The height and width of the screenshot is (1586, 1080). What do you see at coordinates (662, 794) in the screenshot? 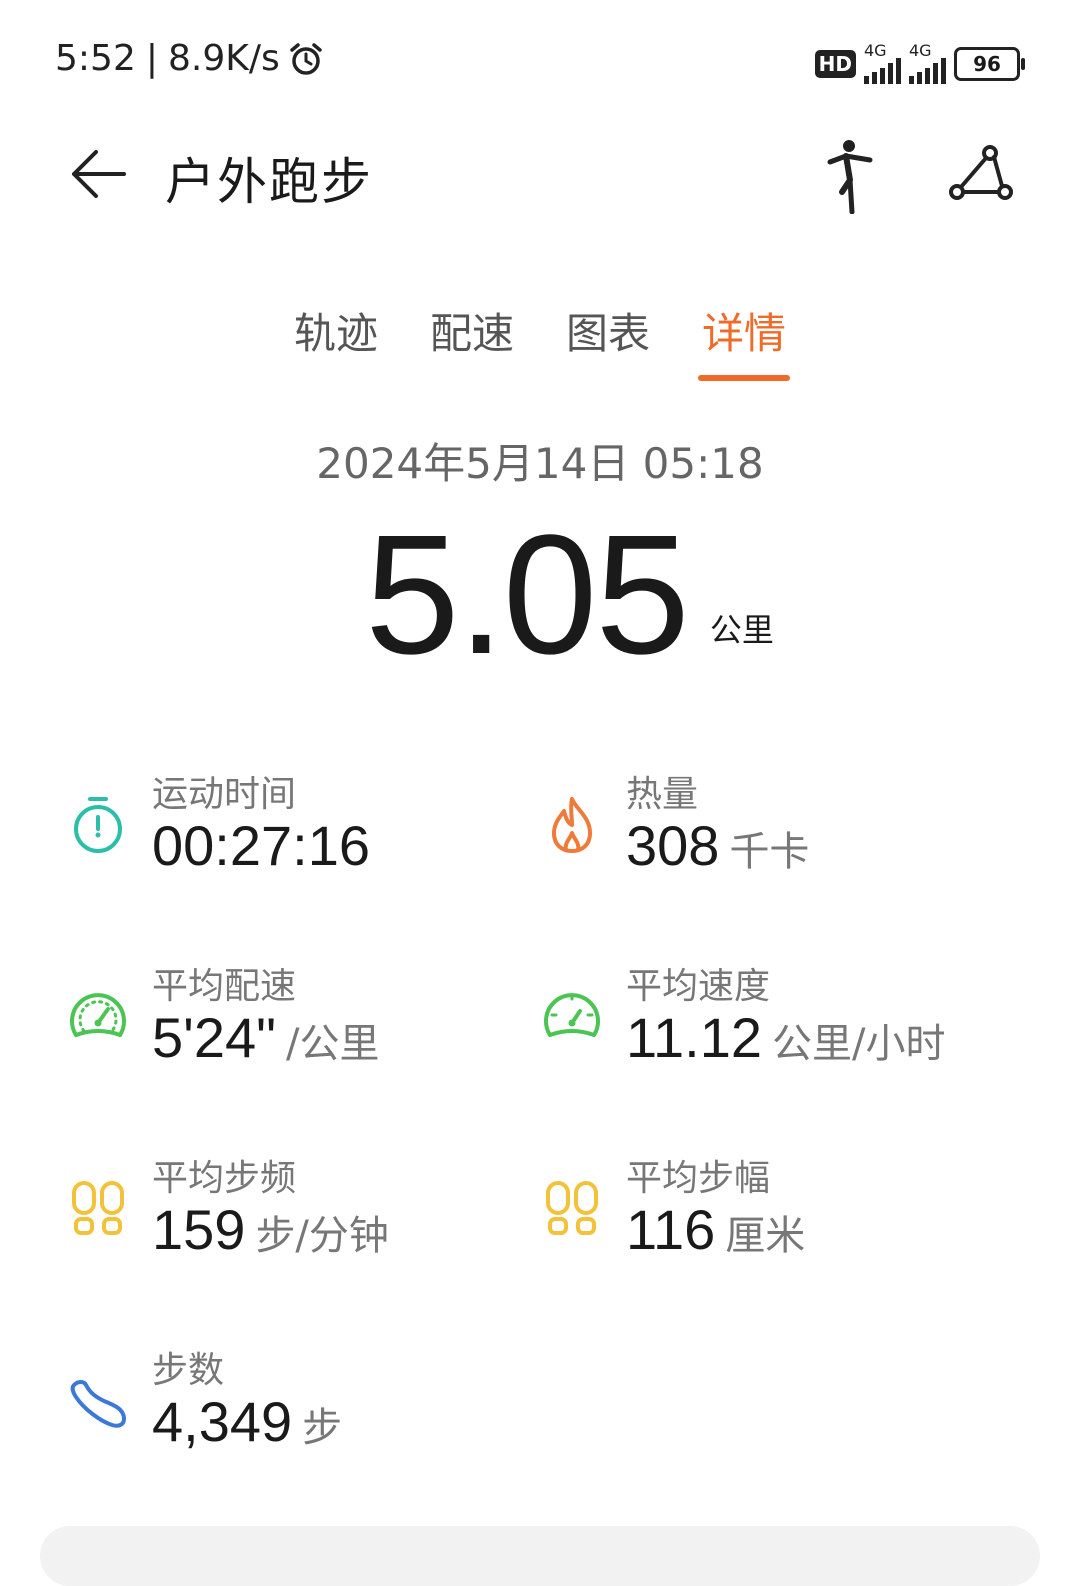
I see `stat-label: 热量` at bounding box center [662, 794].